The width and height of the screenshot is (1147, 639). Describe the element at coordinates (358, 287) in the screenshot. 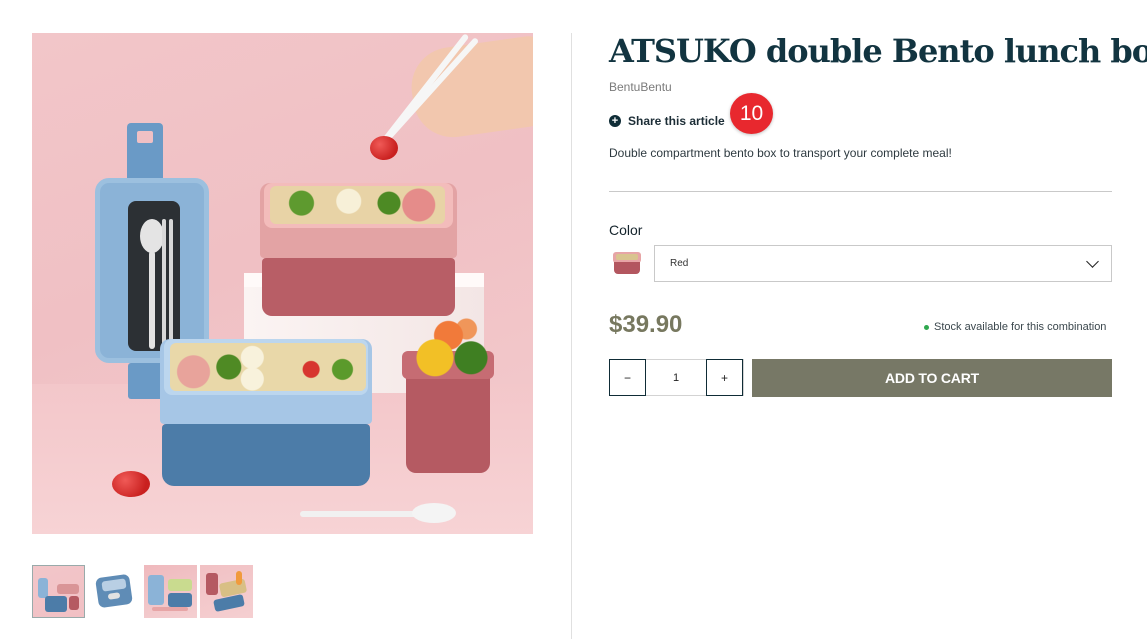

I see `pink-bento-base` at that location.